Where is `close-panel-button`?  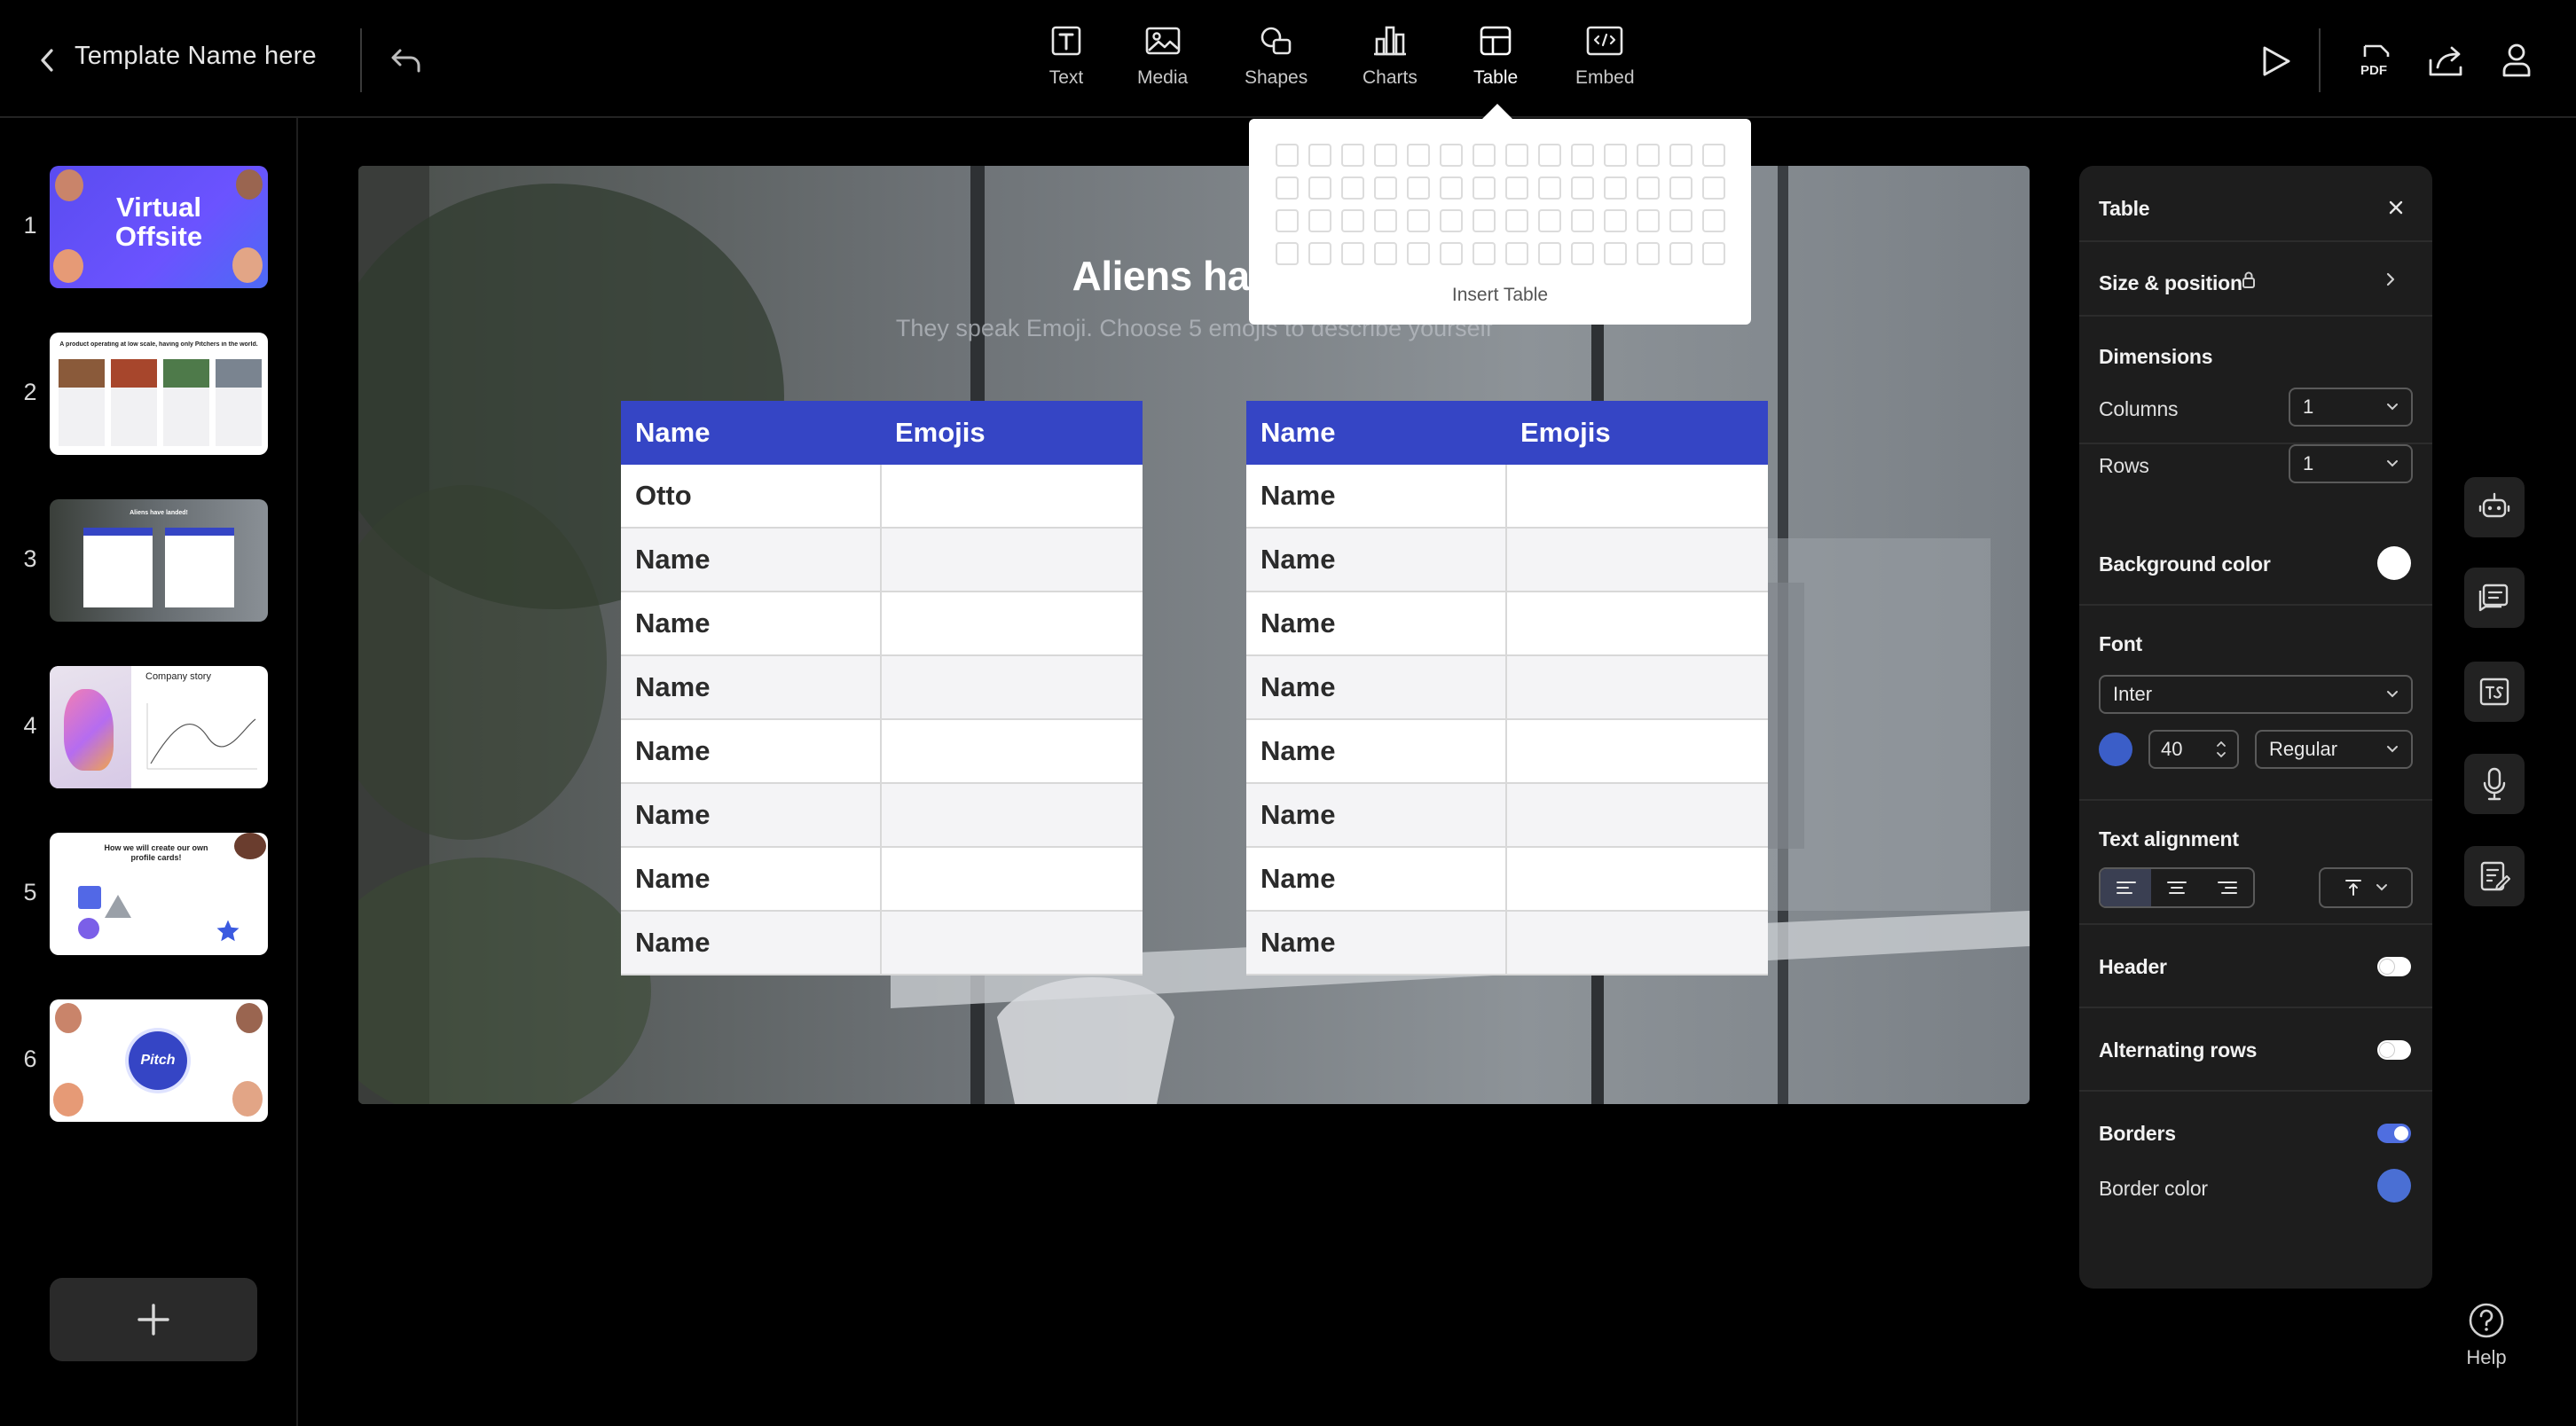
close-panel-button is located at coordinates (2396, 207).